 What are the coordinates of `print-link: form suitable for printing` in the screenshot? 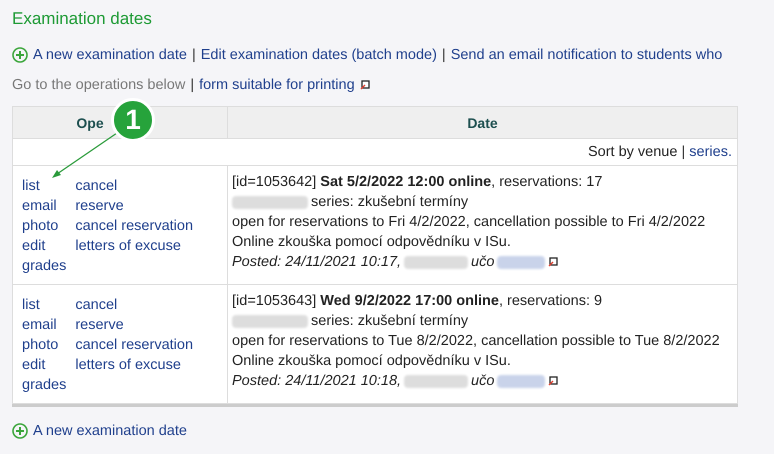 It's located at (277, 85).